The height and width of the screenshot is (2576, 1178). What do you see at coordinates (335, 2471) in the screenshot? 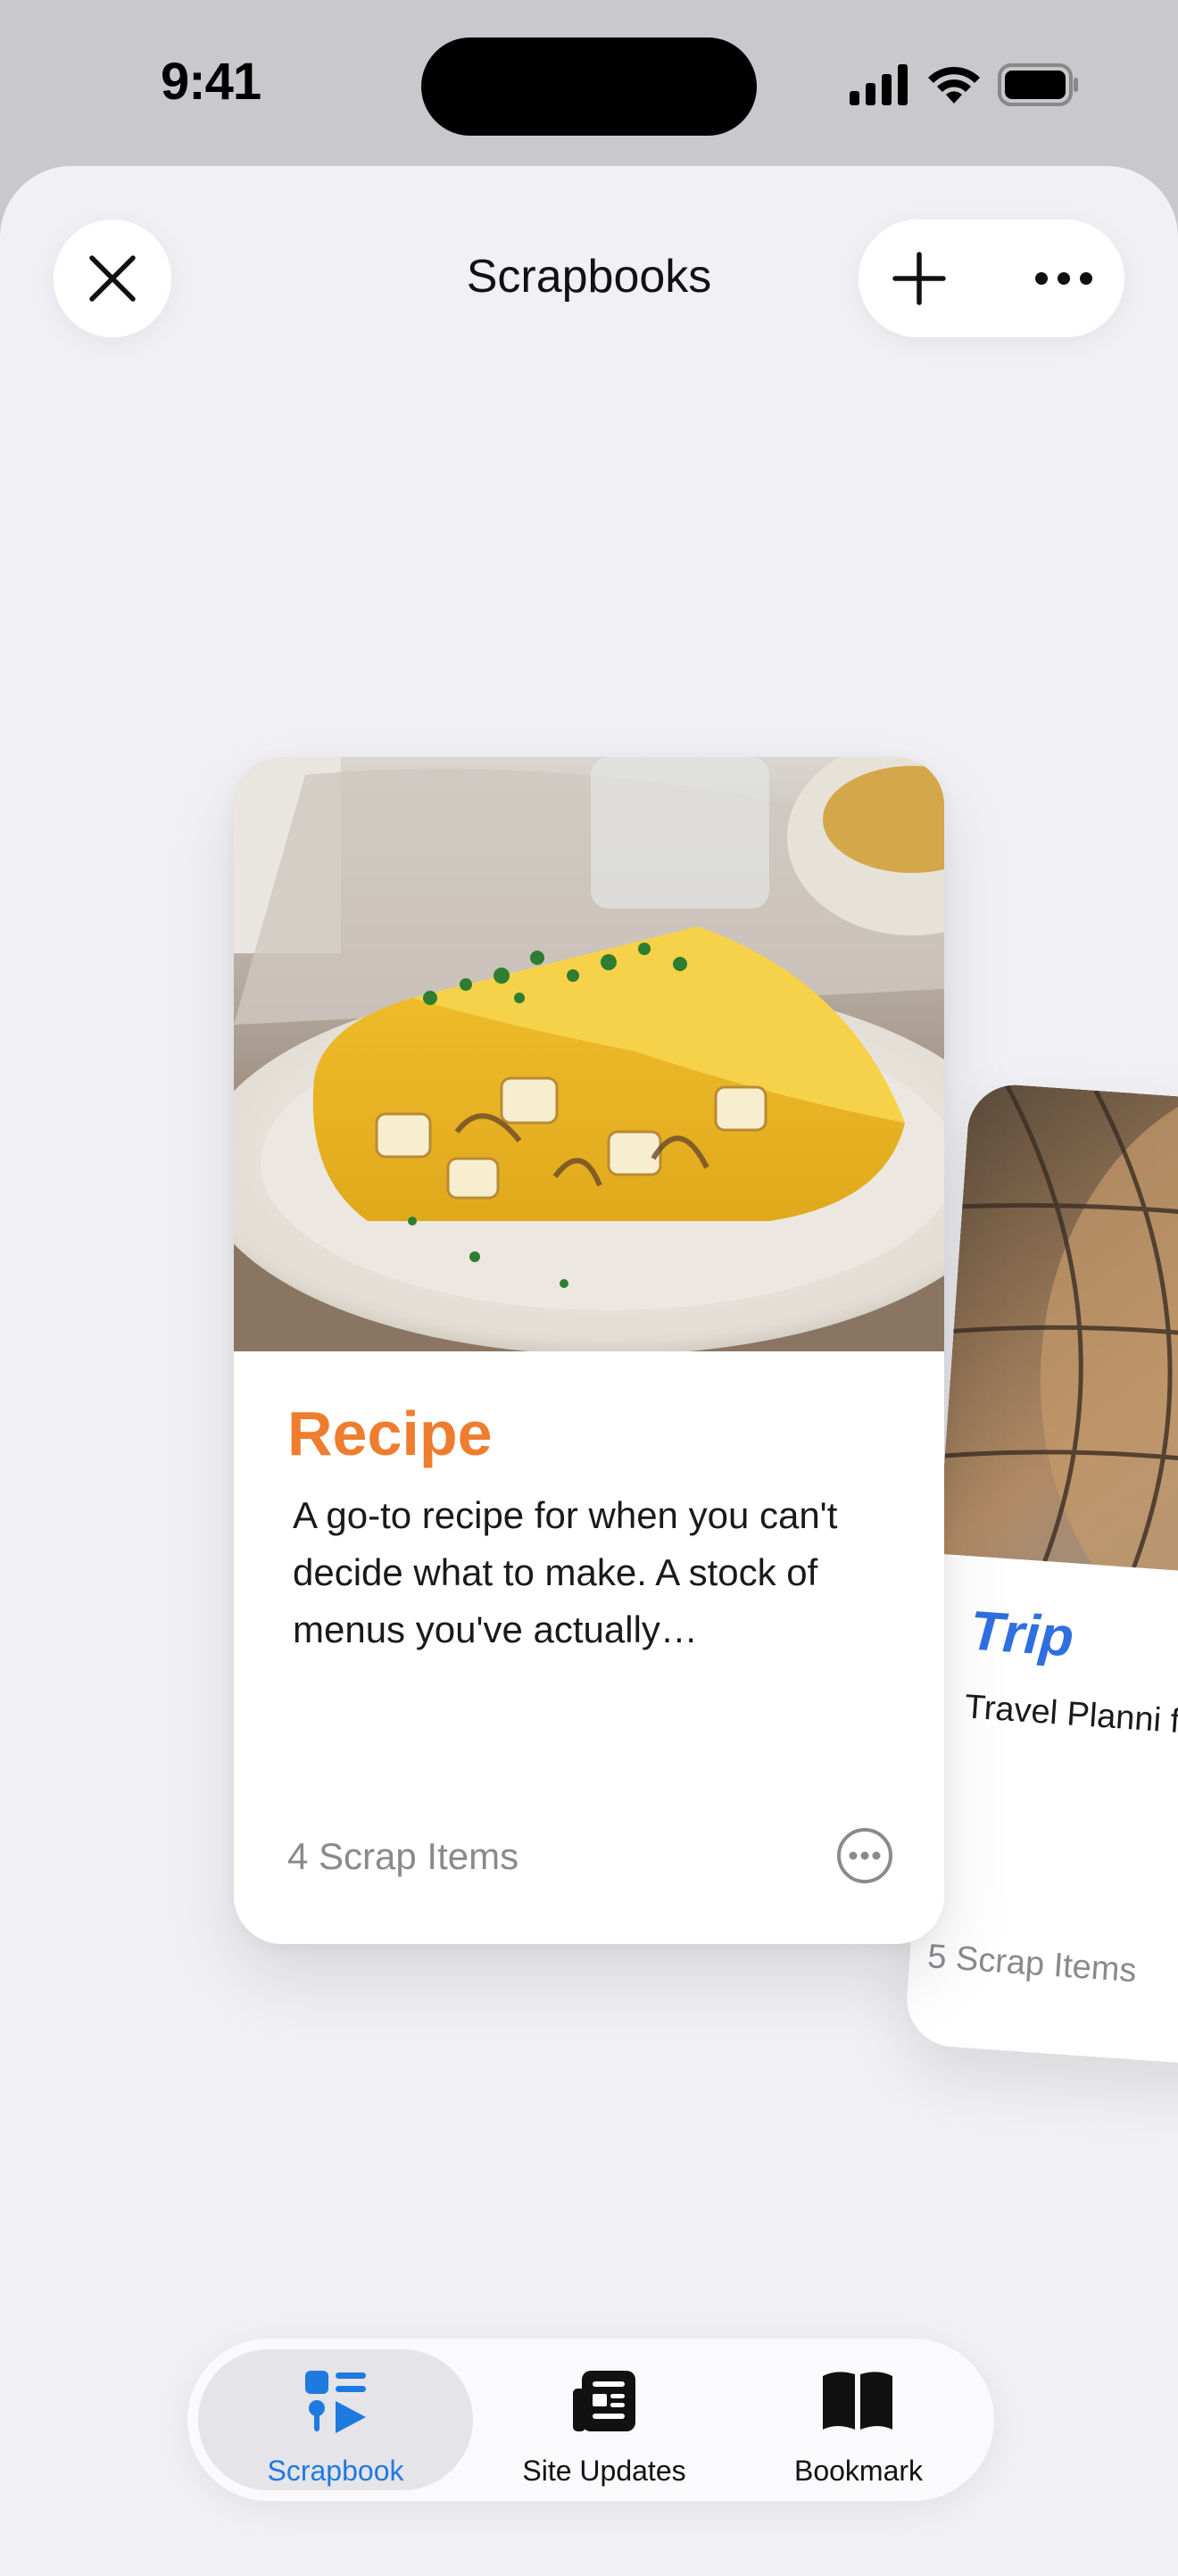
I see `tab-label: Scrapbook` at bounding box center [335, 2471].